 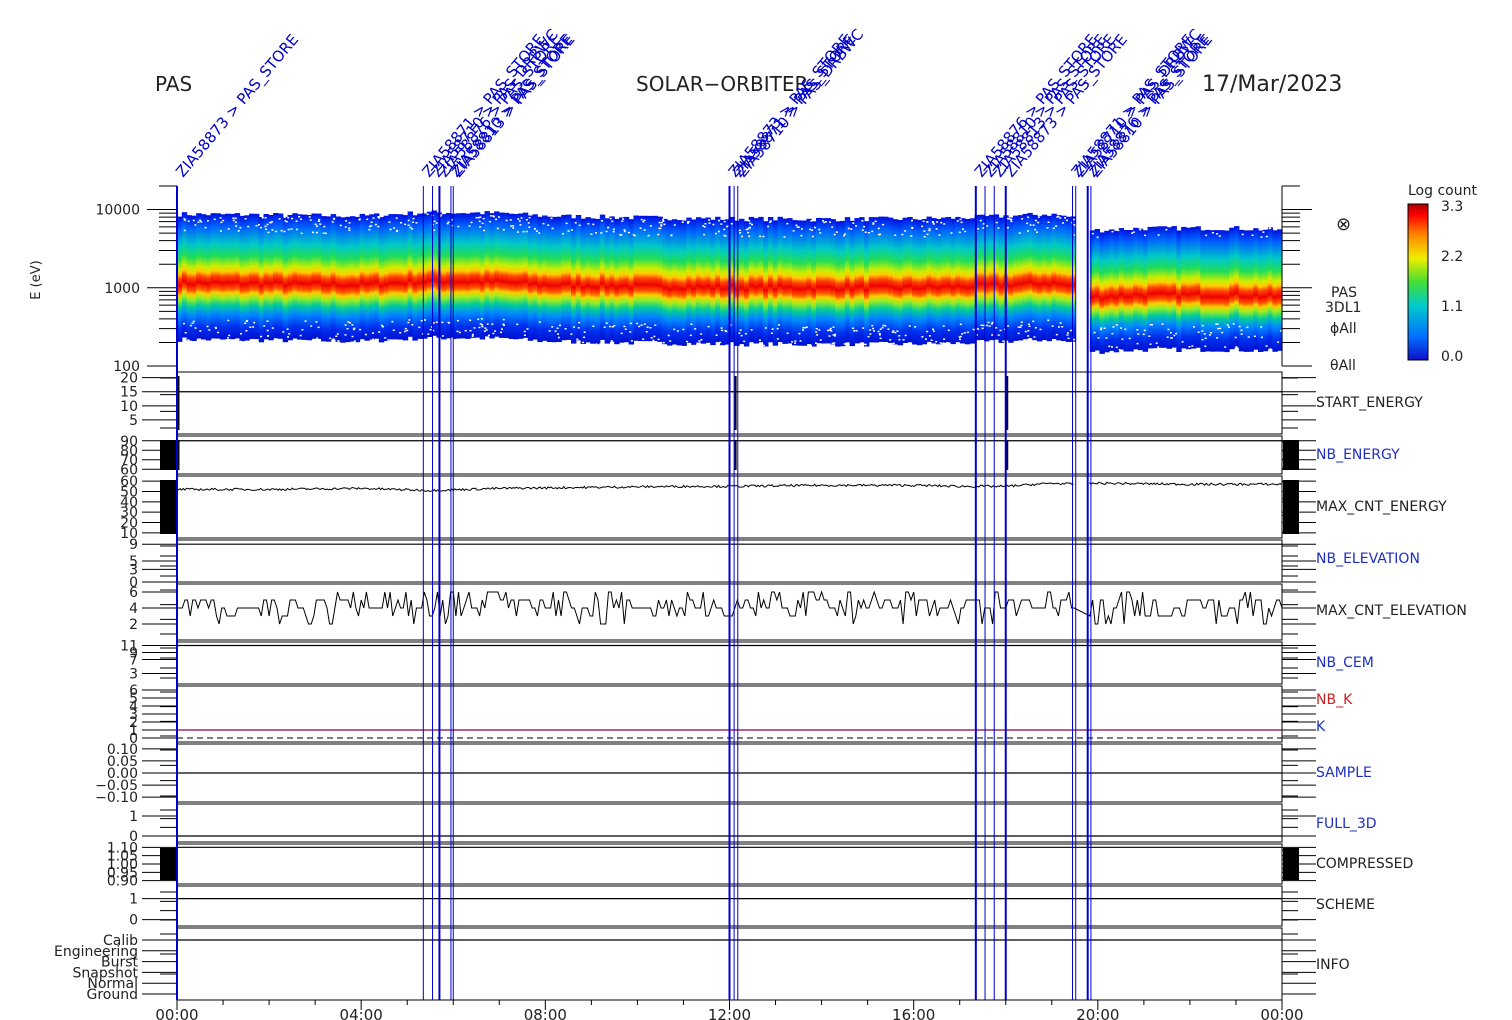 I want to click on panel-scheme: 10, so click(x=722, y=907).